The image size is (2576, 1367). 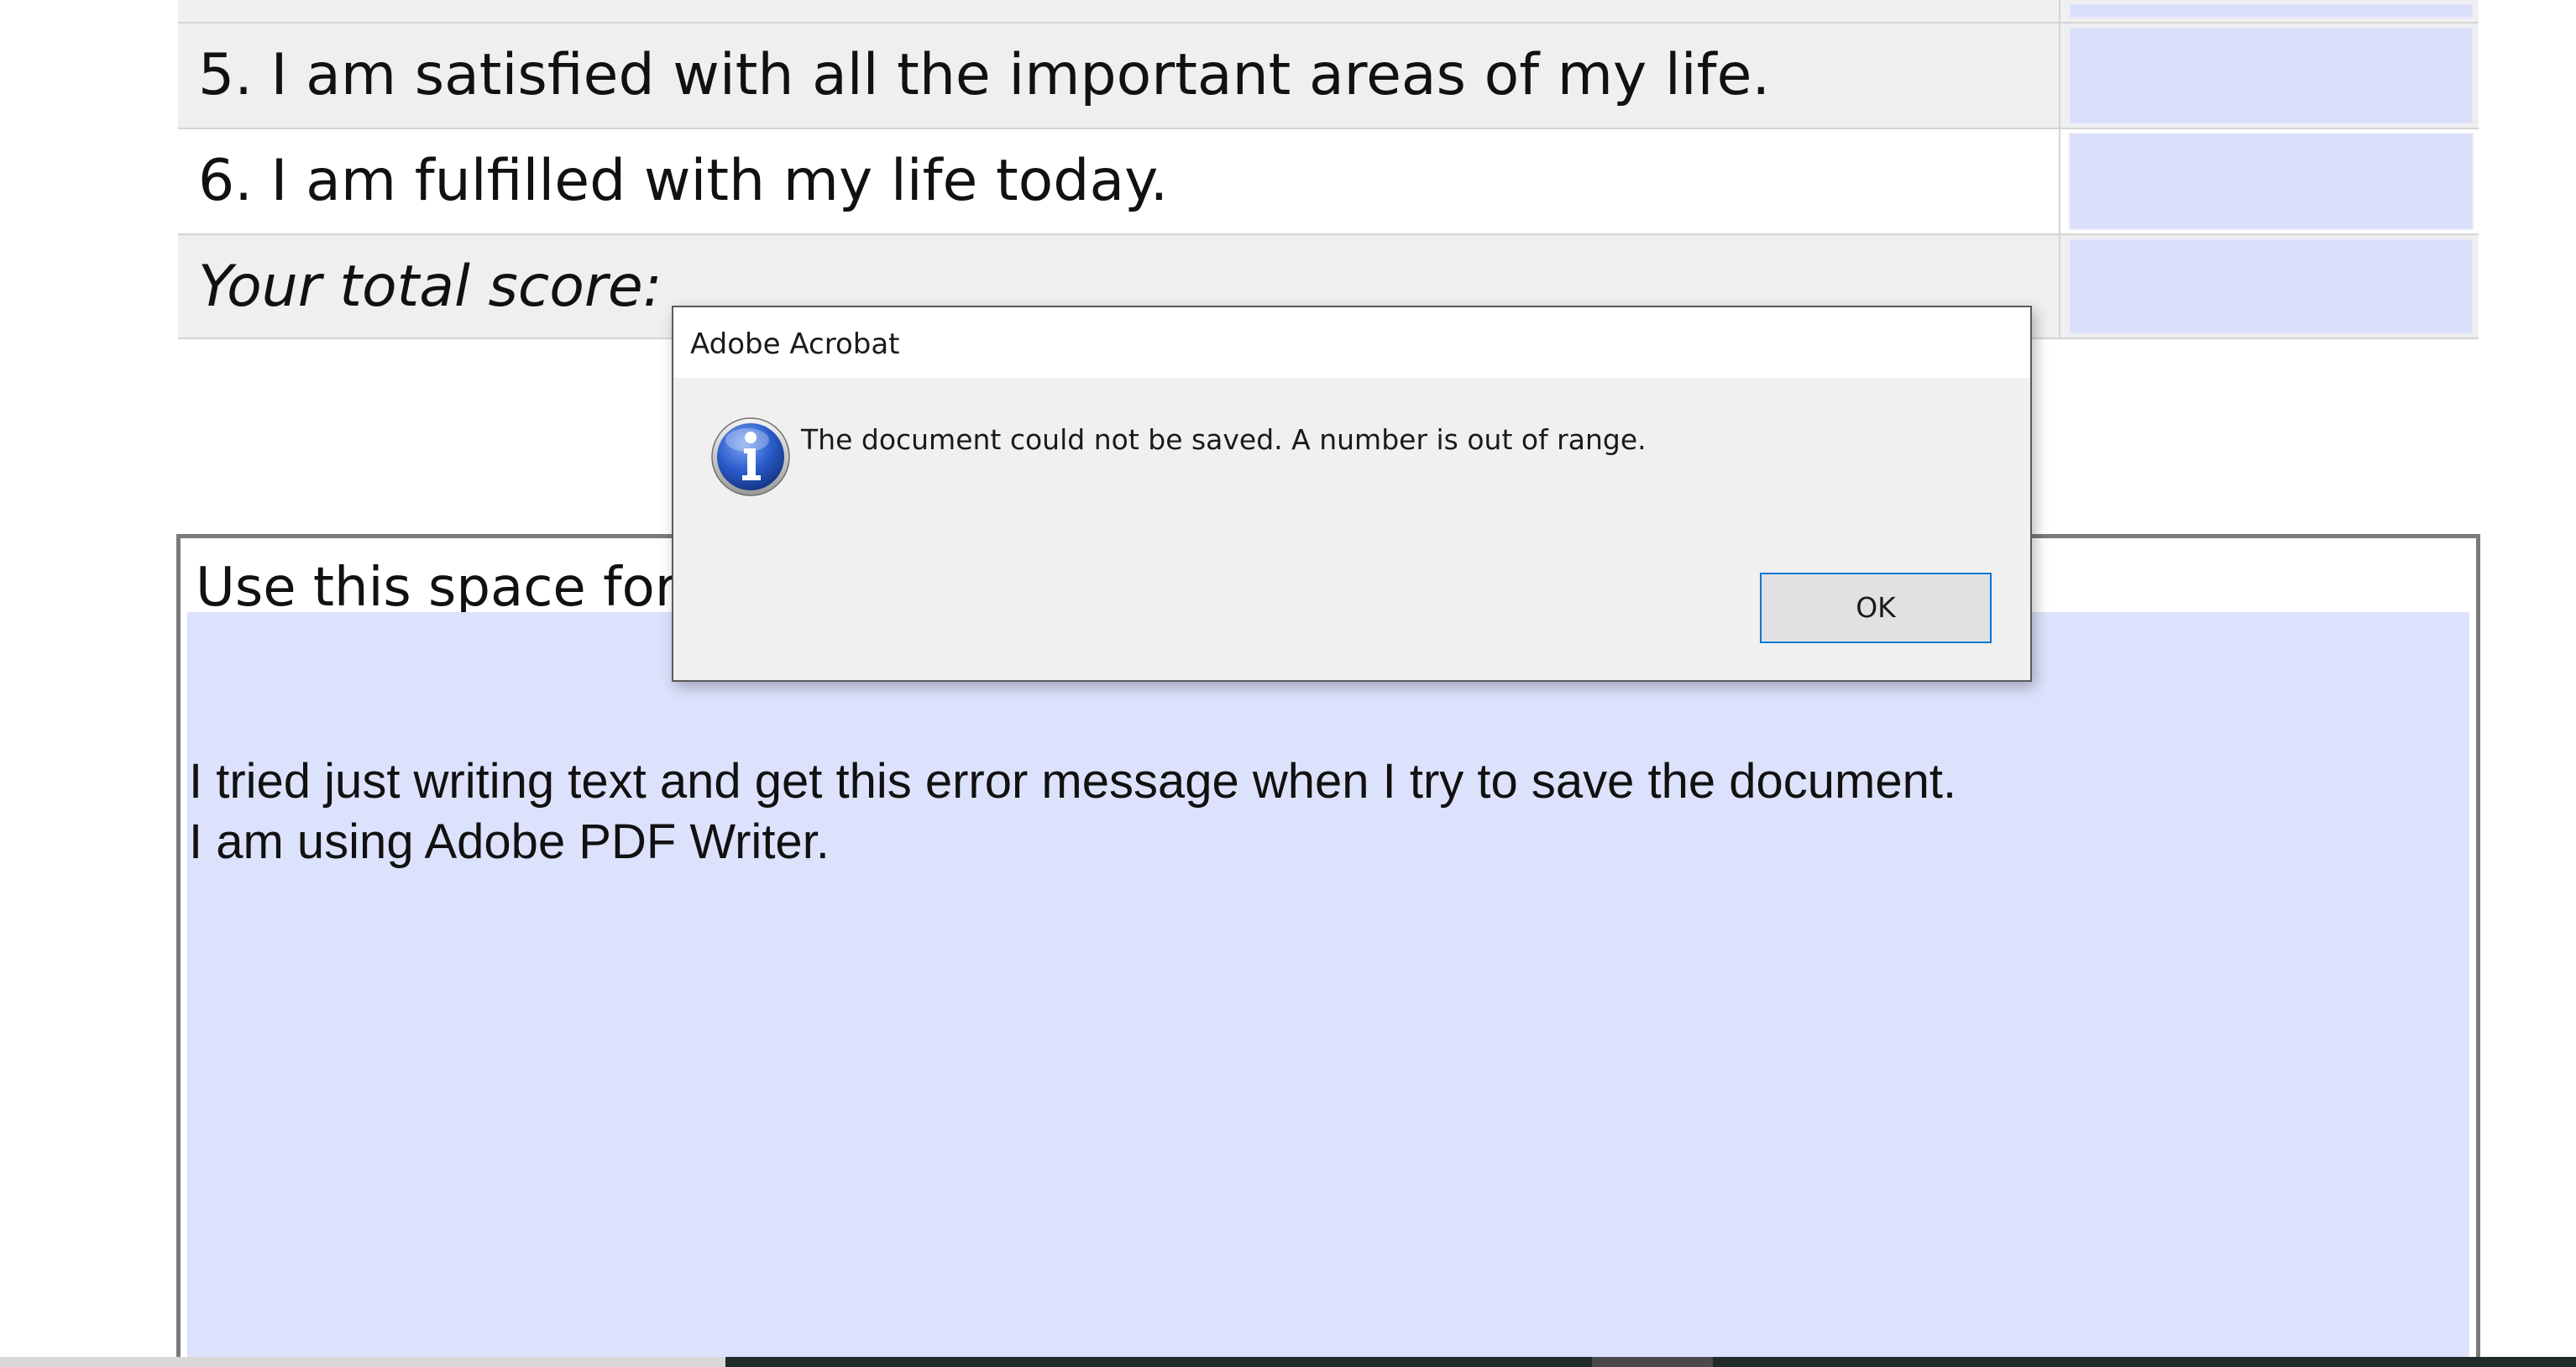 I want to click on question-label-6: 6. I am fulfilled with my life today., so click(x=684, y=181).